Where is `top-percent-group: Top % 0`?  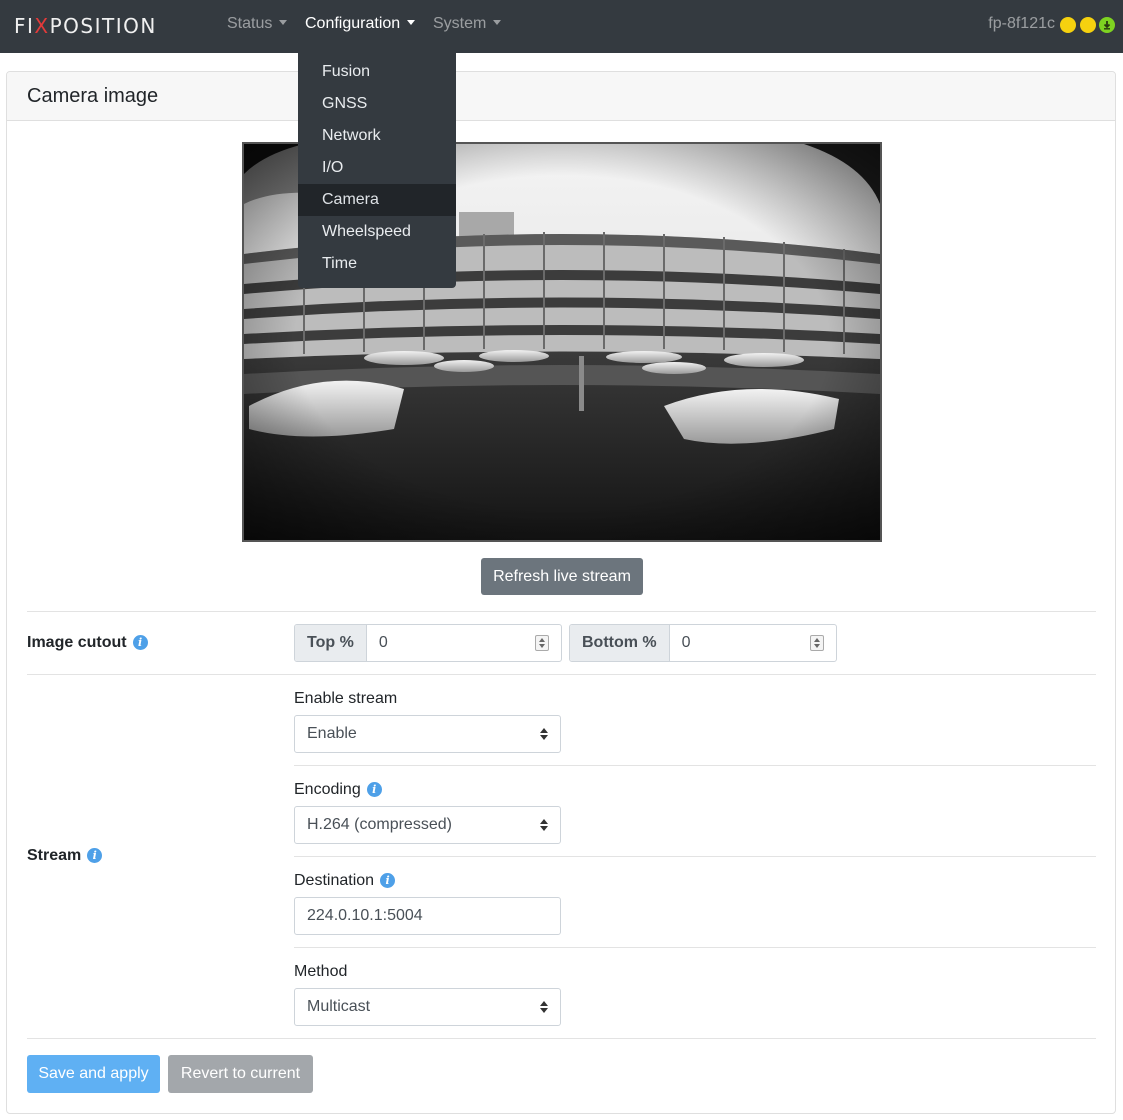
top-percent-group: Top % 0 is located at coordinates (428, 643).